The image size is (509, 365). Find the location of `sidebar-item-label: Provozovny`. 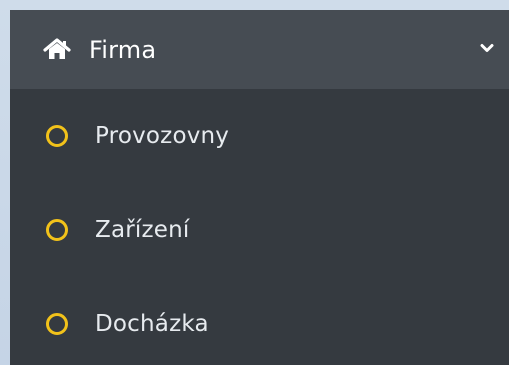

sidebar-item-label: Provozovny is located at coordinates (162, 136).